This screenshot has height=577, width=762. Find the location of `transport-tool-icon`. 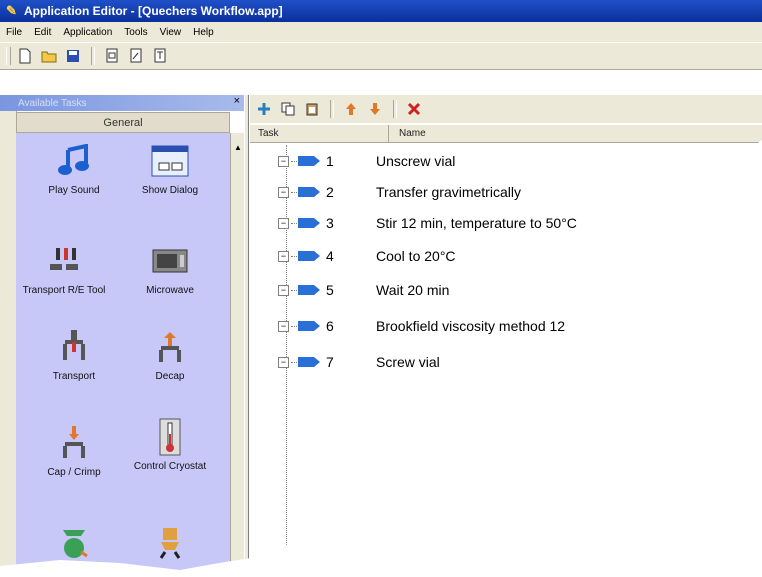

transport-tool-icon is located at coordinates (64, 261).